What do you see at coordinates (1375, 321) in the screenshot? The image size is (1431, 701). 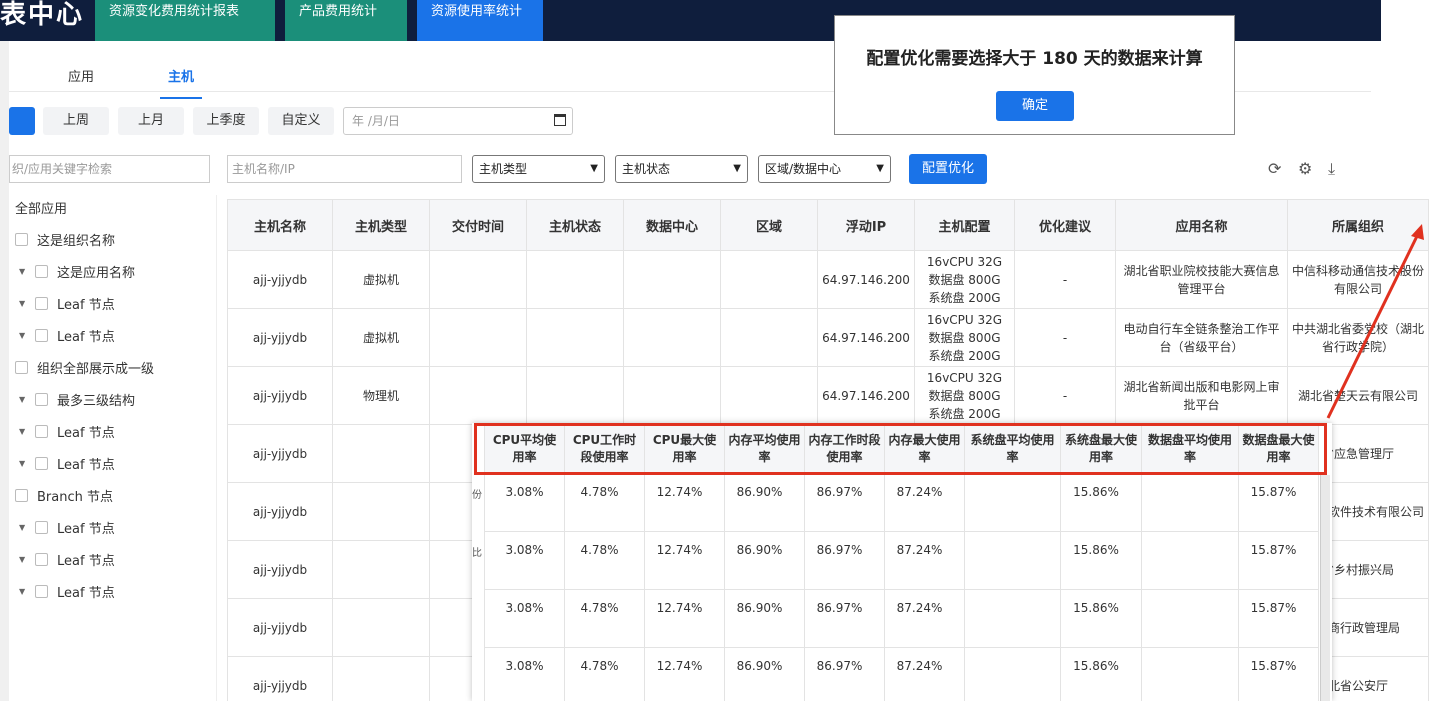 I see `annotation-arrow` at bounding box center [1375, 321].